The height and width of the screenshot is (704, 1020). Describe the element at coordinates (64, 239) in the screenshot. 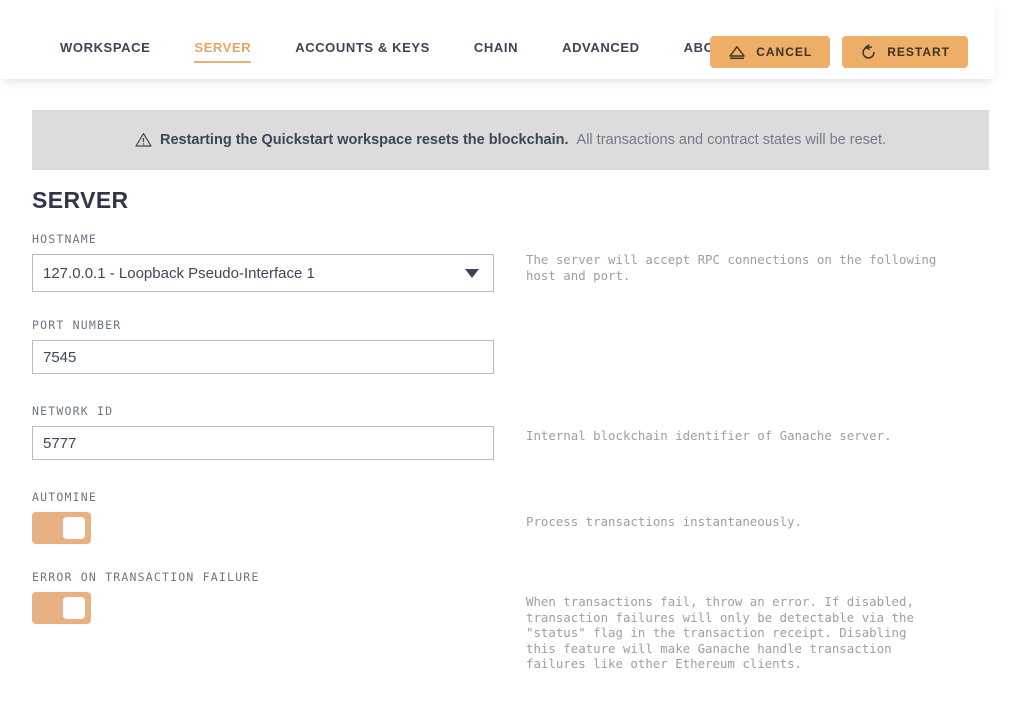

I see `hostname-label: HOSTNAME` at that location.